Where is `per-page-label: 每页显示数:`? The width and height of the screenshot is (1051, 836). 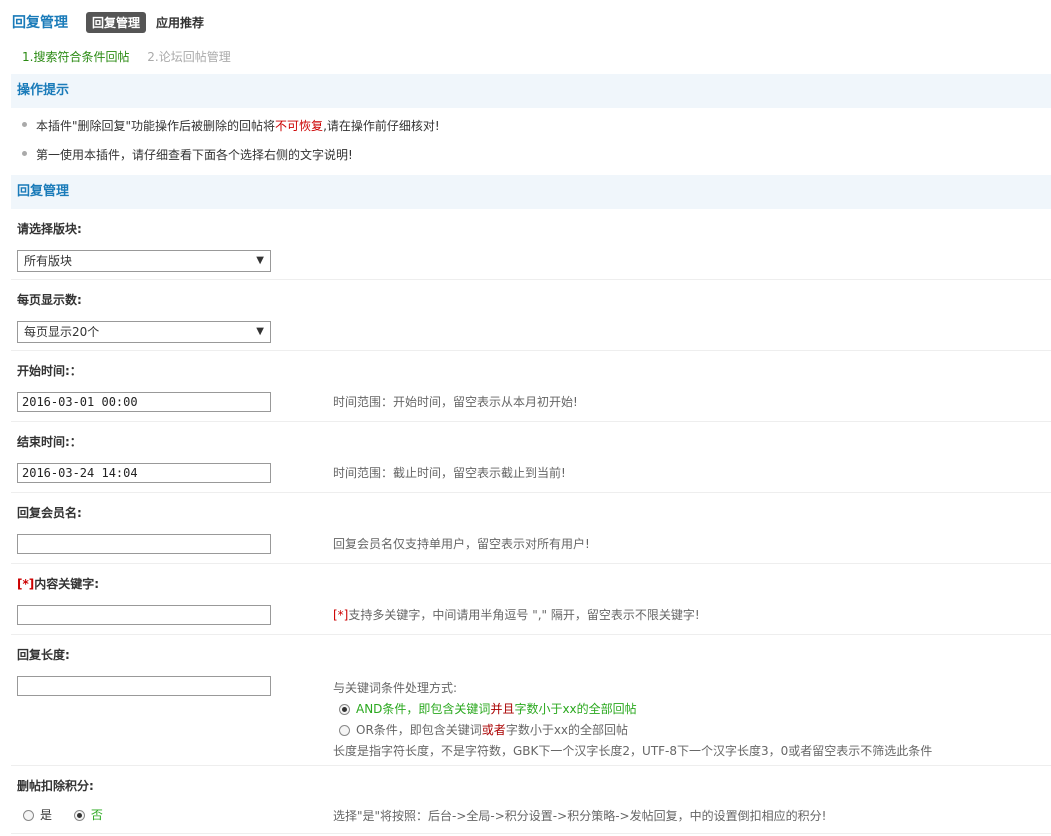 per-page-label: 每页显示数: is located at coordinates (49, 300).